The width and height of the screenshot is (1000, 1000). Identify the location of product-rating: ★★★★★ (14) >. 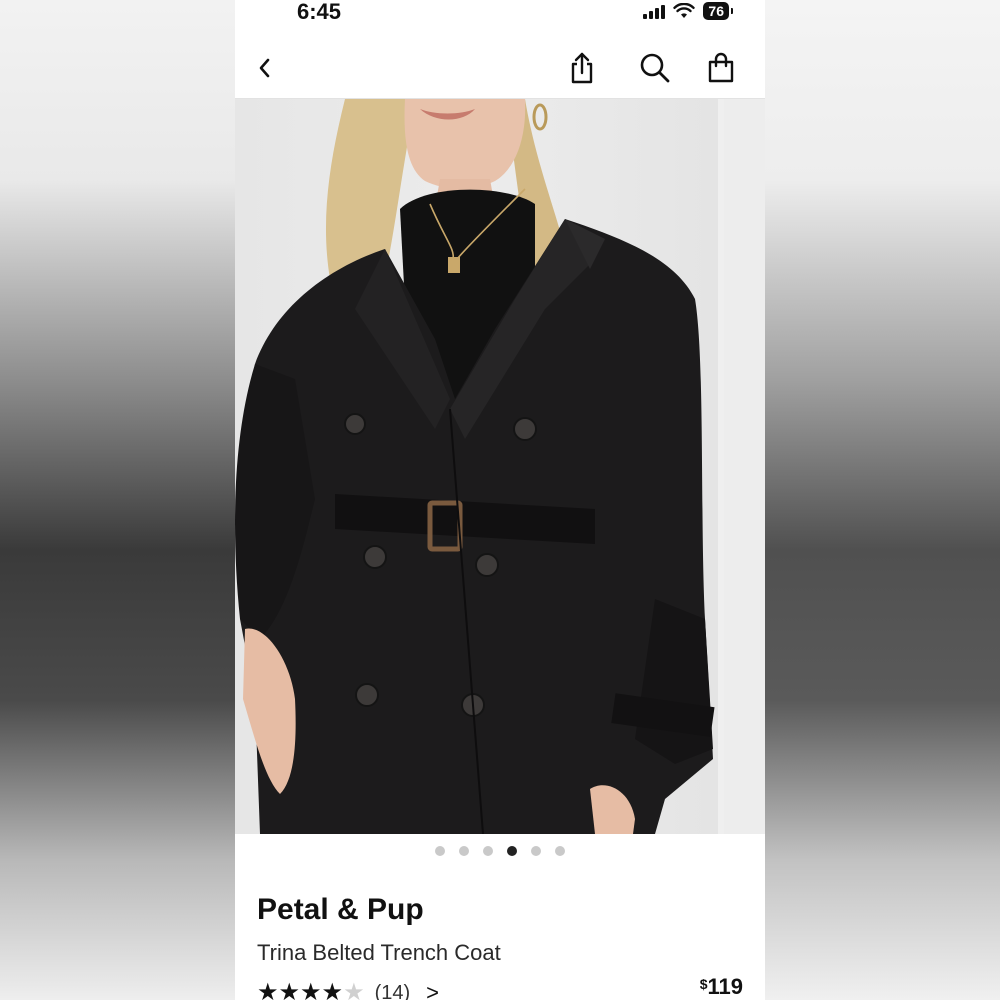
(348, 990).